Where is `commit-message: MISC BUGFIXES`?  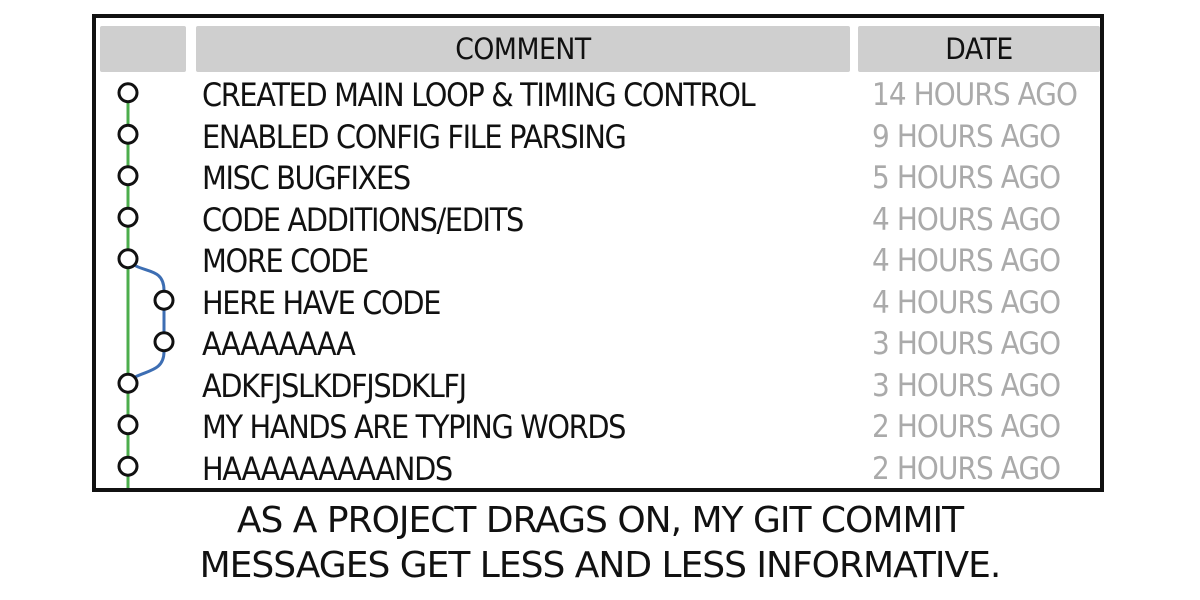 commit-message: MISC BUGFIXES is located at coordinates (306, 178).